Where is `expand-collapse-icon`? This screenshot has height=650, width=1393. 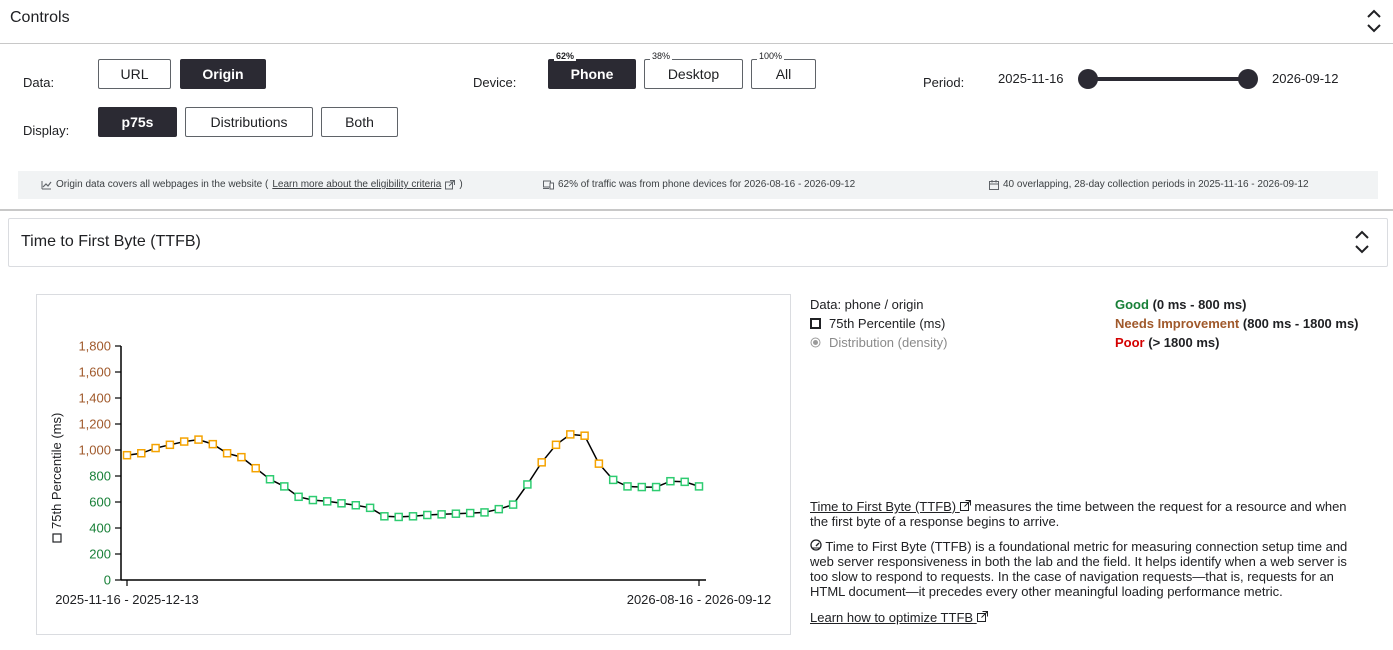 expand-collapse-icon is located at coordinates (1374, 21).